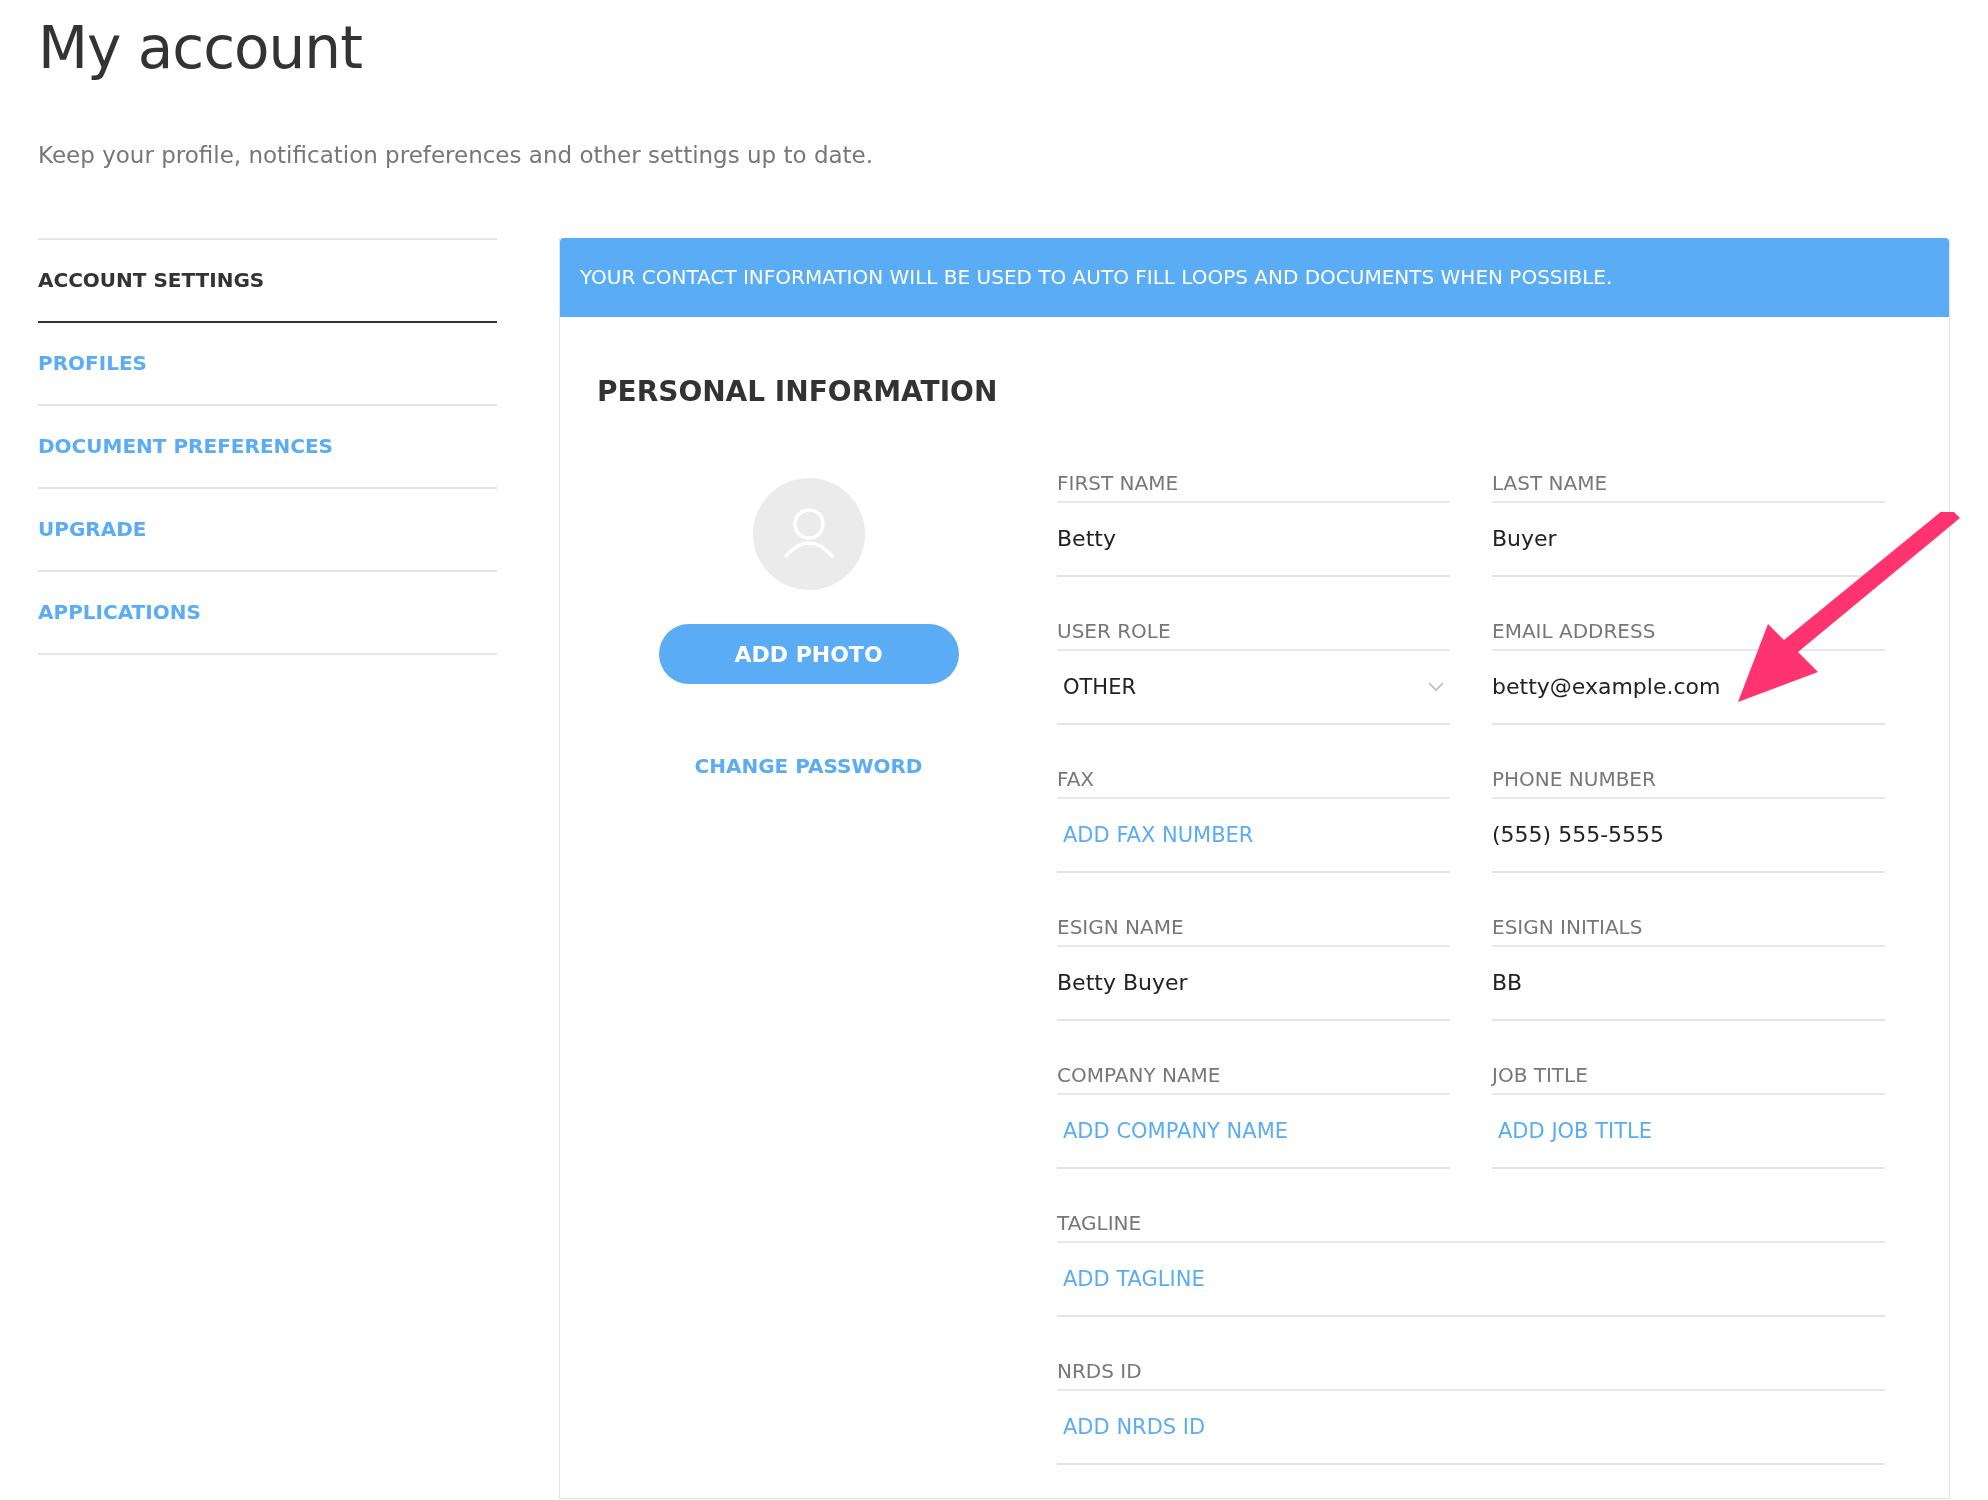  Describe the element at coordinates (1688, 1076) in the screenshot. I see `field-label: JOB TITLE` at that location.